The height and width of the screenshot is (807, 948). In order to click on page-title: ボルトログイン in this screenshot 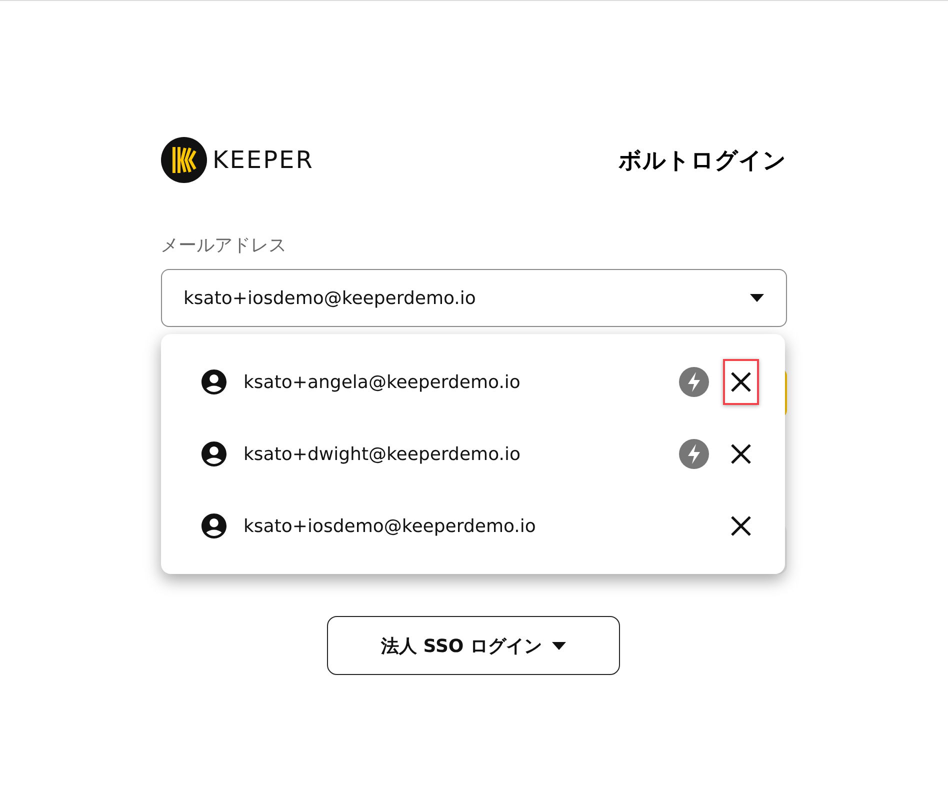, I will do `click(702, 161)`.